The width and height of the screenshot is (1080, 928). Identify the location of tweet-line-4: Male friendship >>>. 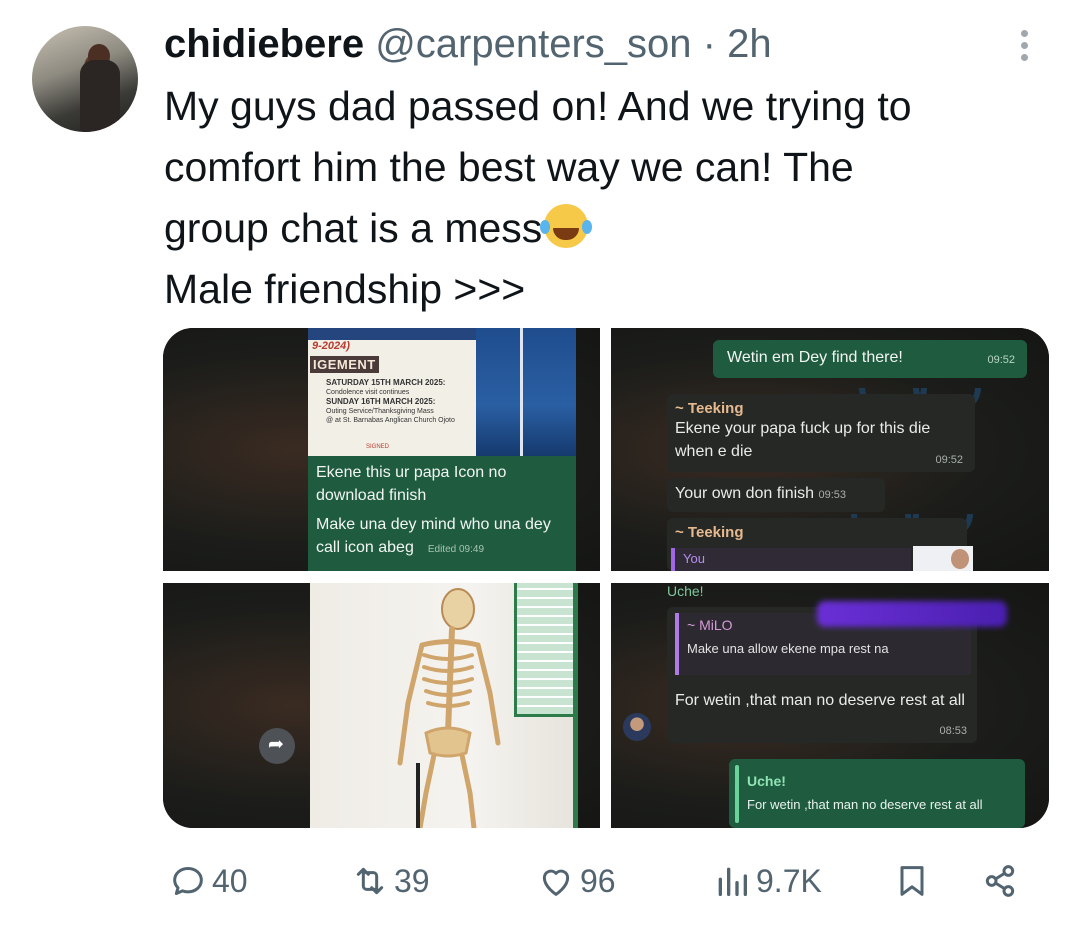
(345, 289).